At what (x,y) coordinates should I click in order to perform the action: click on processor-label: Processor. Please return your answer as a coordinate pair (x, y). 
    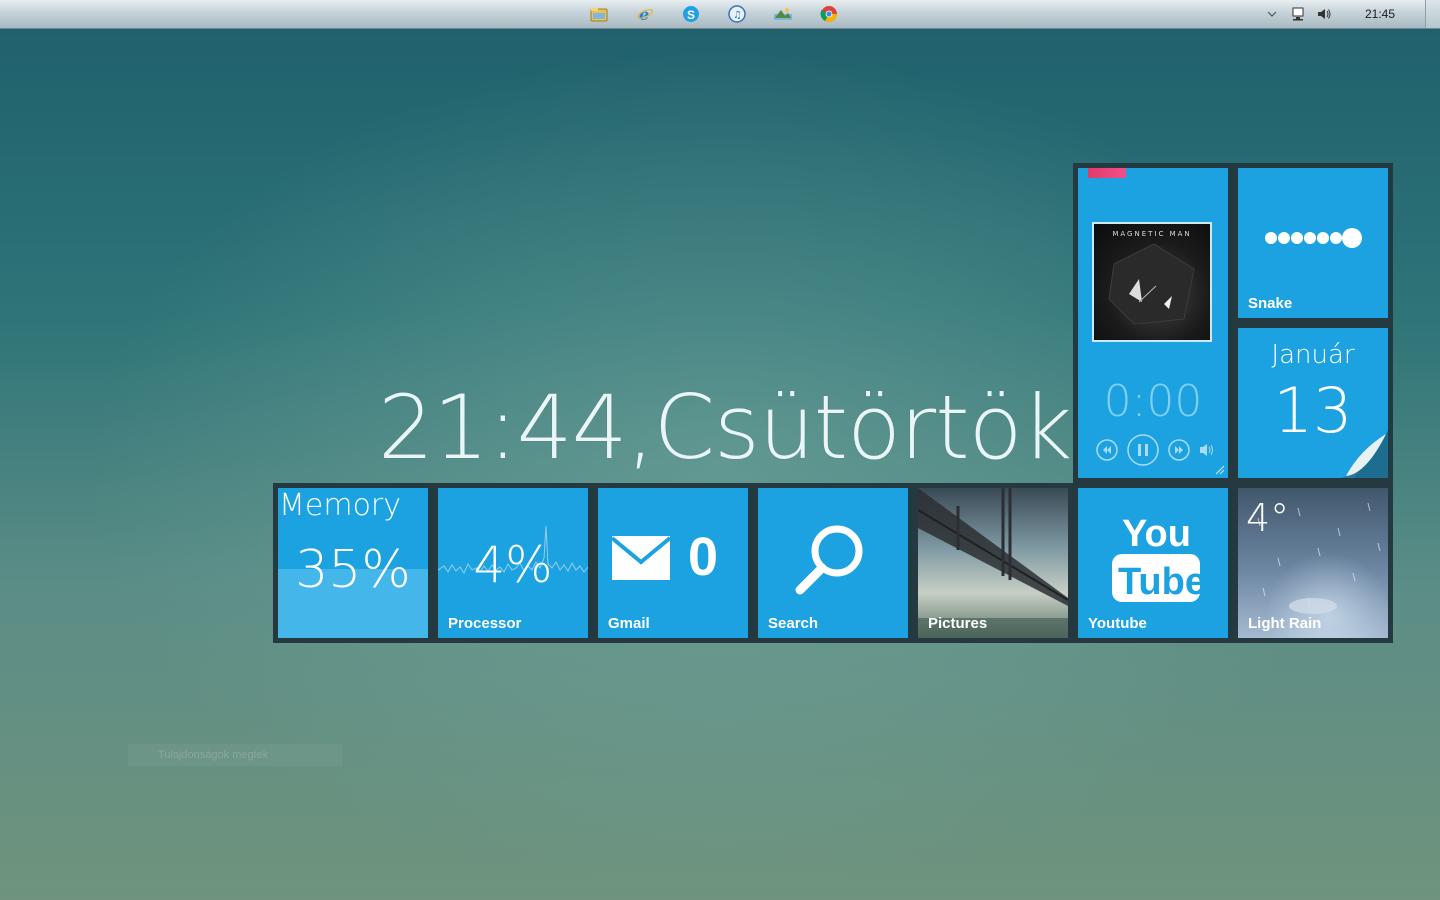
    Looking at the image, I should click on (485, 623).